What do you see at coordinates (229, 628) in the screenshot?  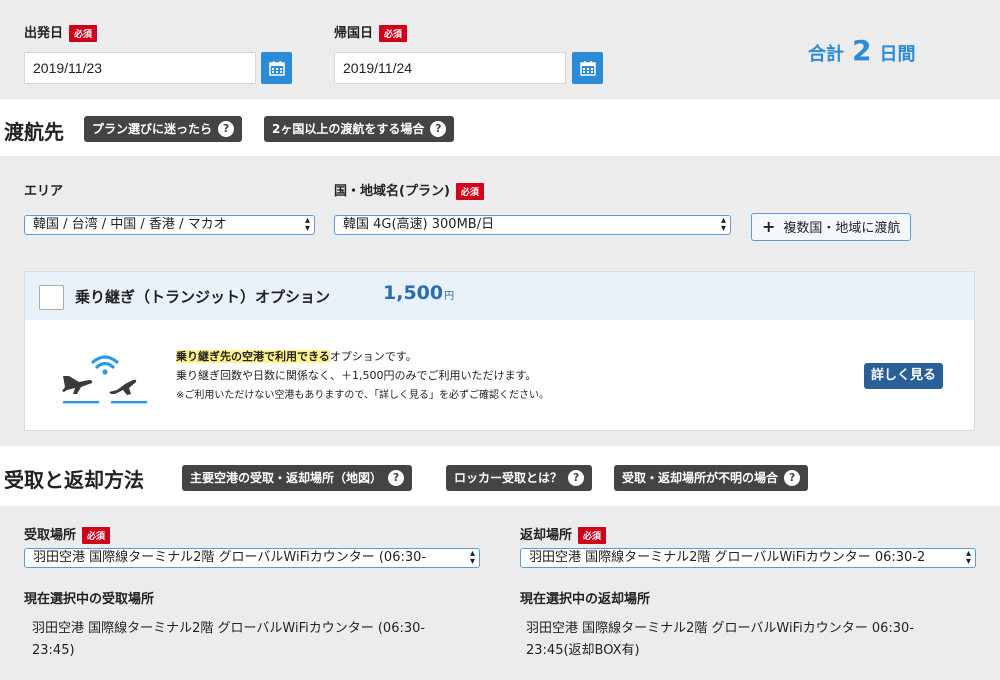 I see `current-pickup-line1: 羽田空港 国際線ターミナル2階 グローバルWiFiカウンター (06:30-` at bounding box center [229, 628].